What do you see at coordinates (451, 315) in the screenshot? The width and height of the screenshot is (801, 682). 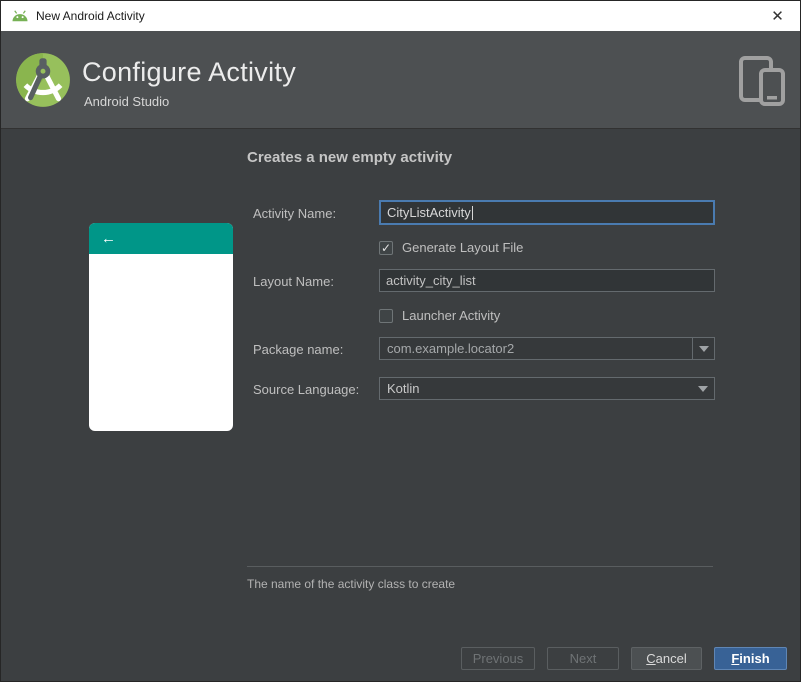 I see `launcher-activity-label: Launcher Activity` at bounding box center [451, 315].